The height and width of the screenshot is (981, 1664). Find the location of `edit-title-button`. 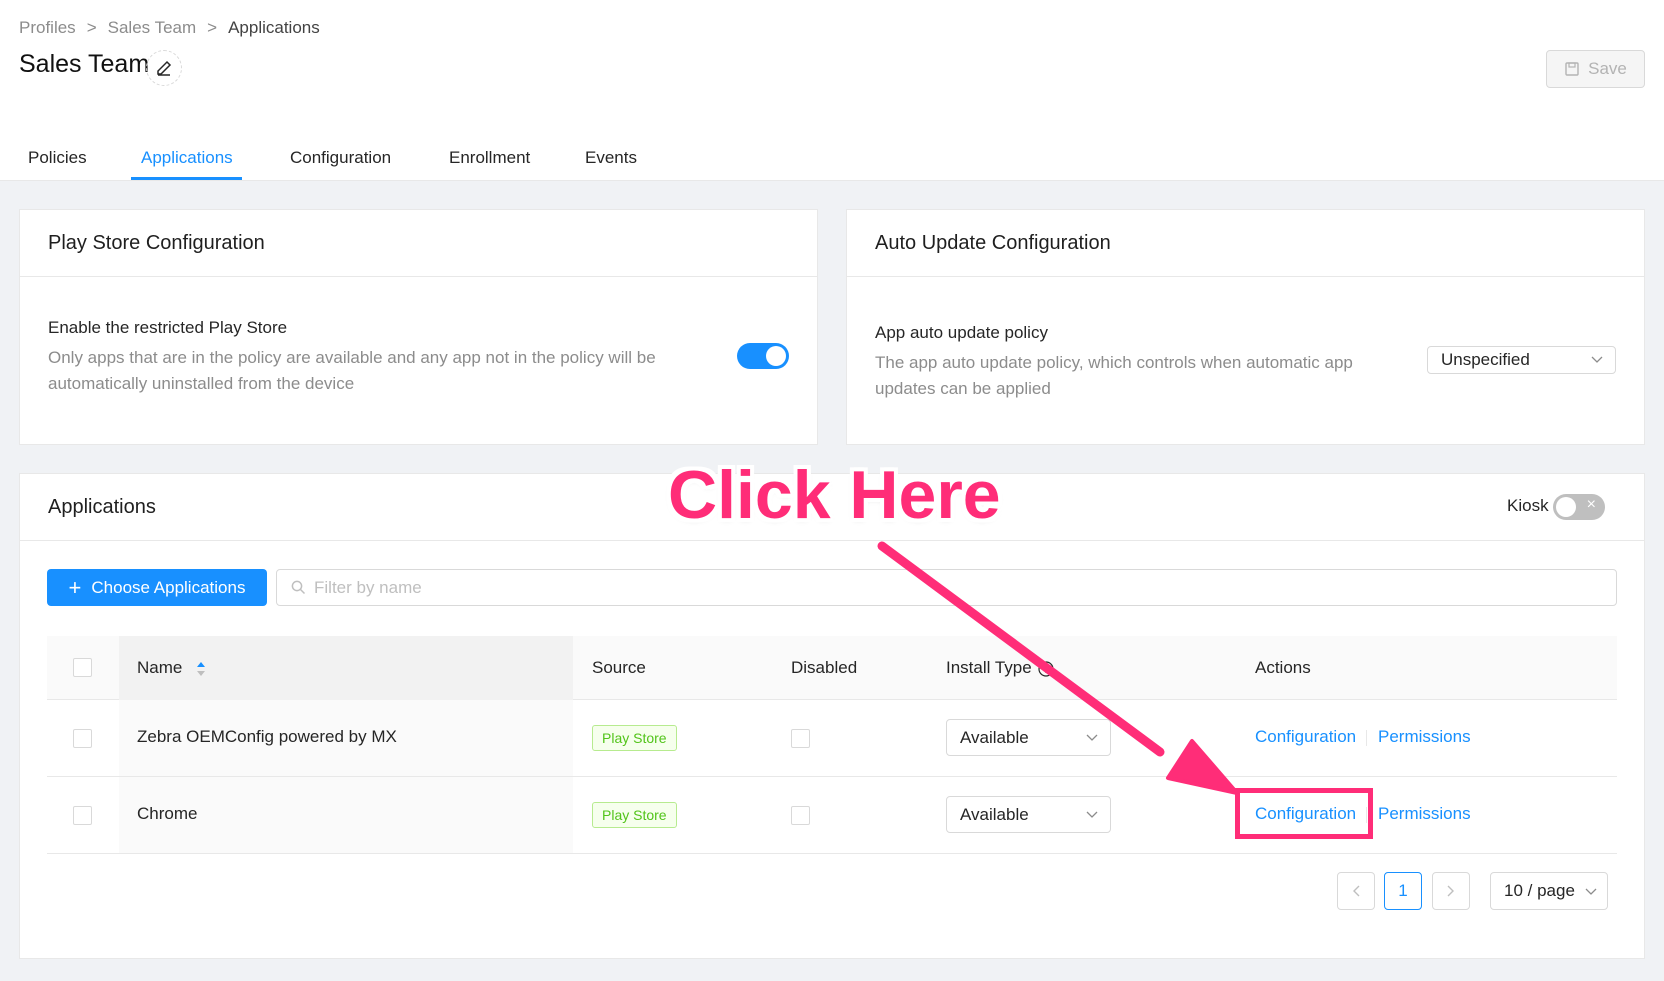

edit-title-button is located at coordinates (164, 68).